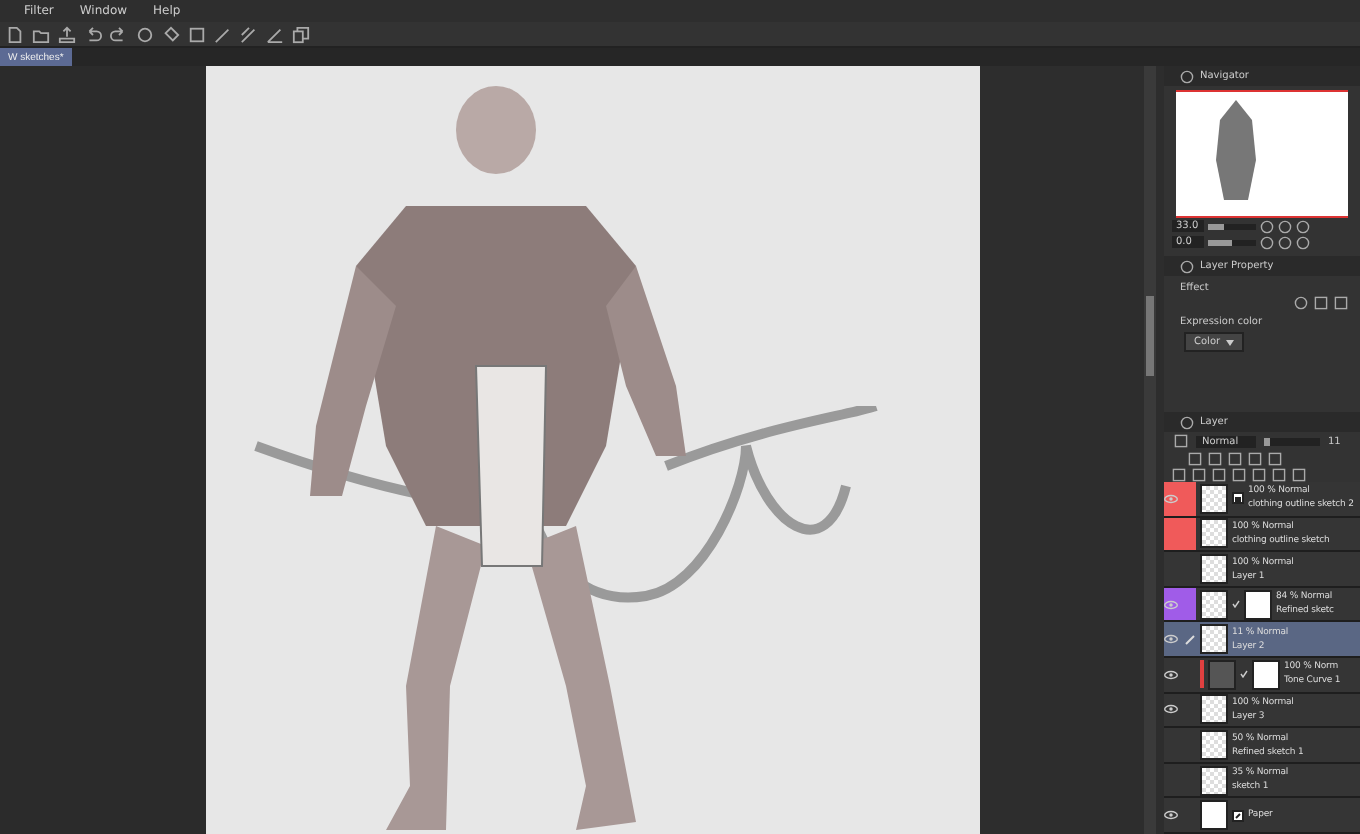  Describe the element at coordinates (15, 34) in the screenshot. I see `new-file-icon` at that location.